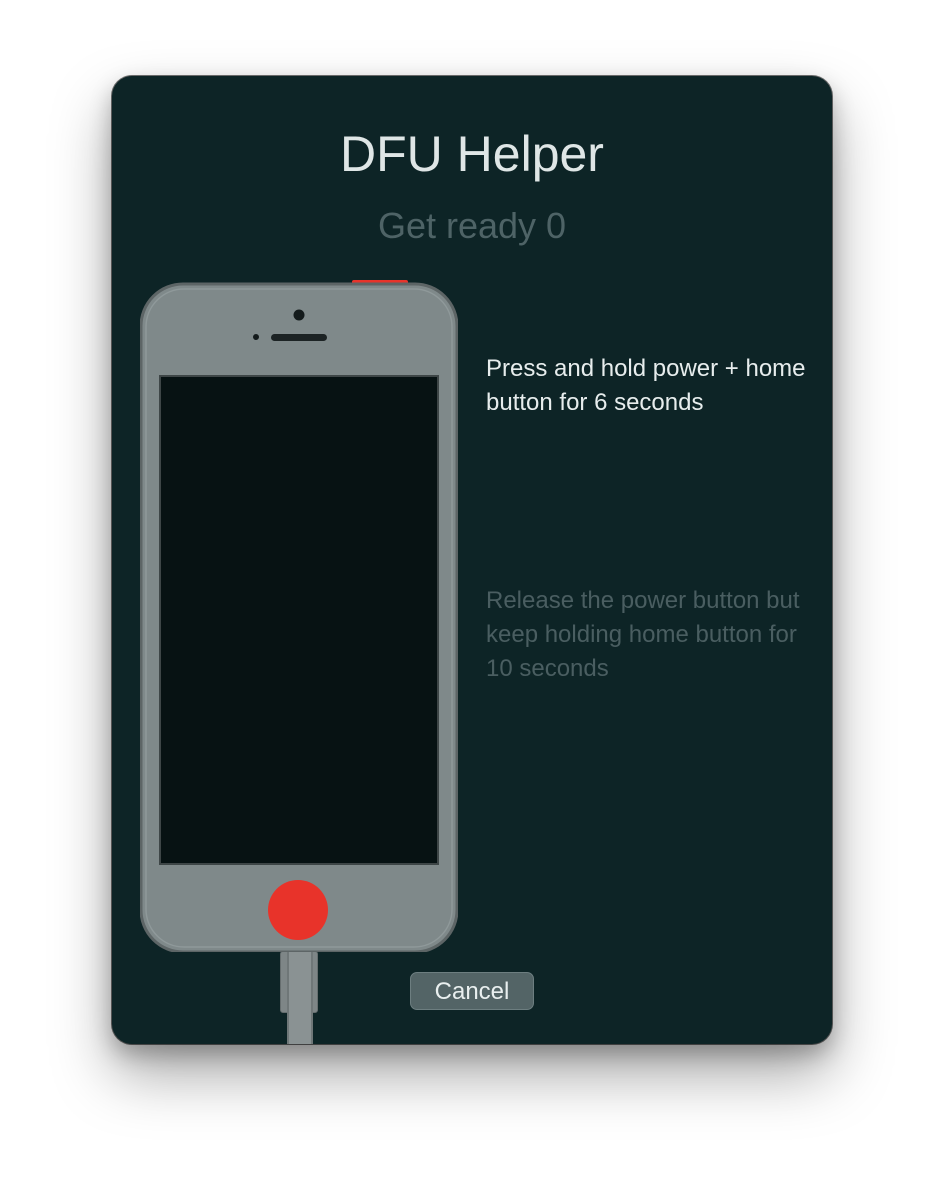 The image size is (944, 1192). Describe the element at coordinates (299, 315) in the screenshot. I see `front-camera-icon` at that location.